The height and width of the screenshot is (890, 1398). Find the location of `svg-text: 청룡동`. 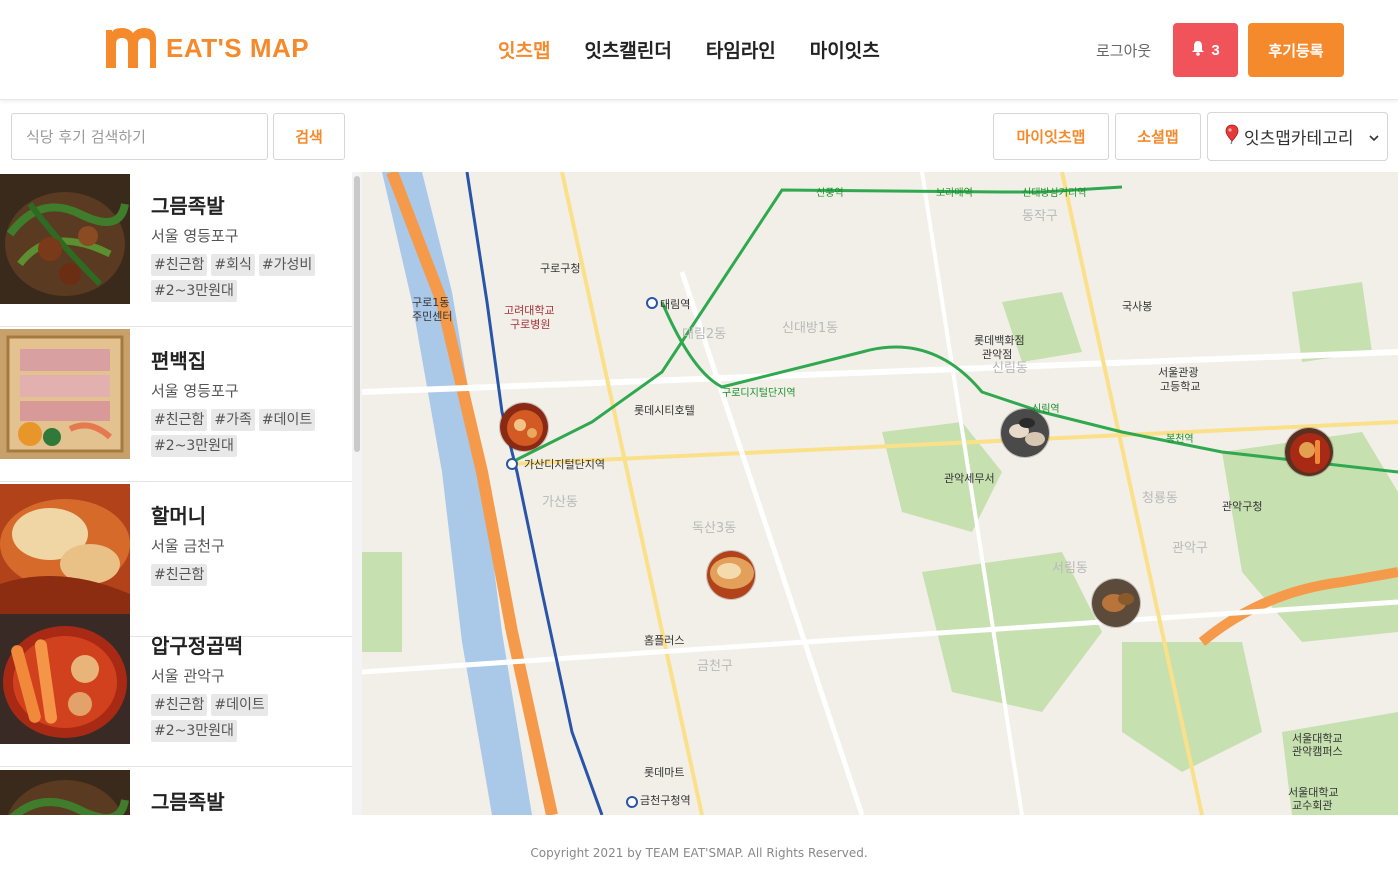

svg-text: 청룡동 is located at coordinates (1160, 498).